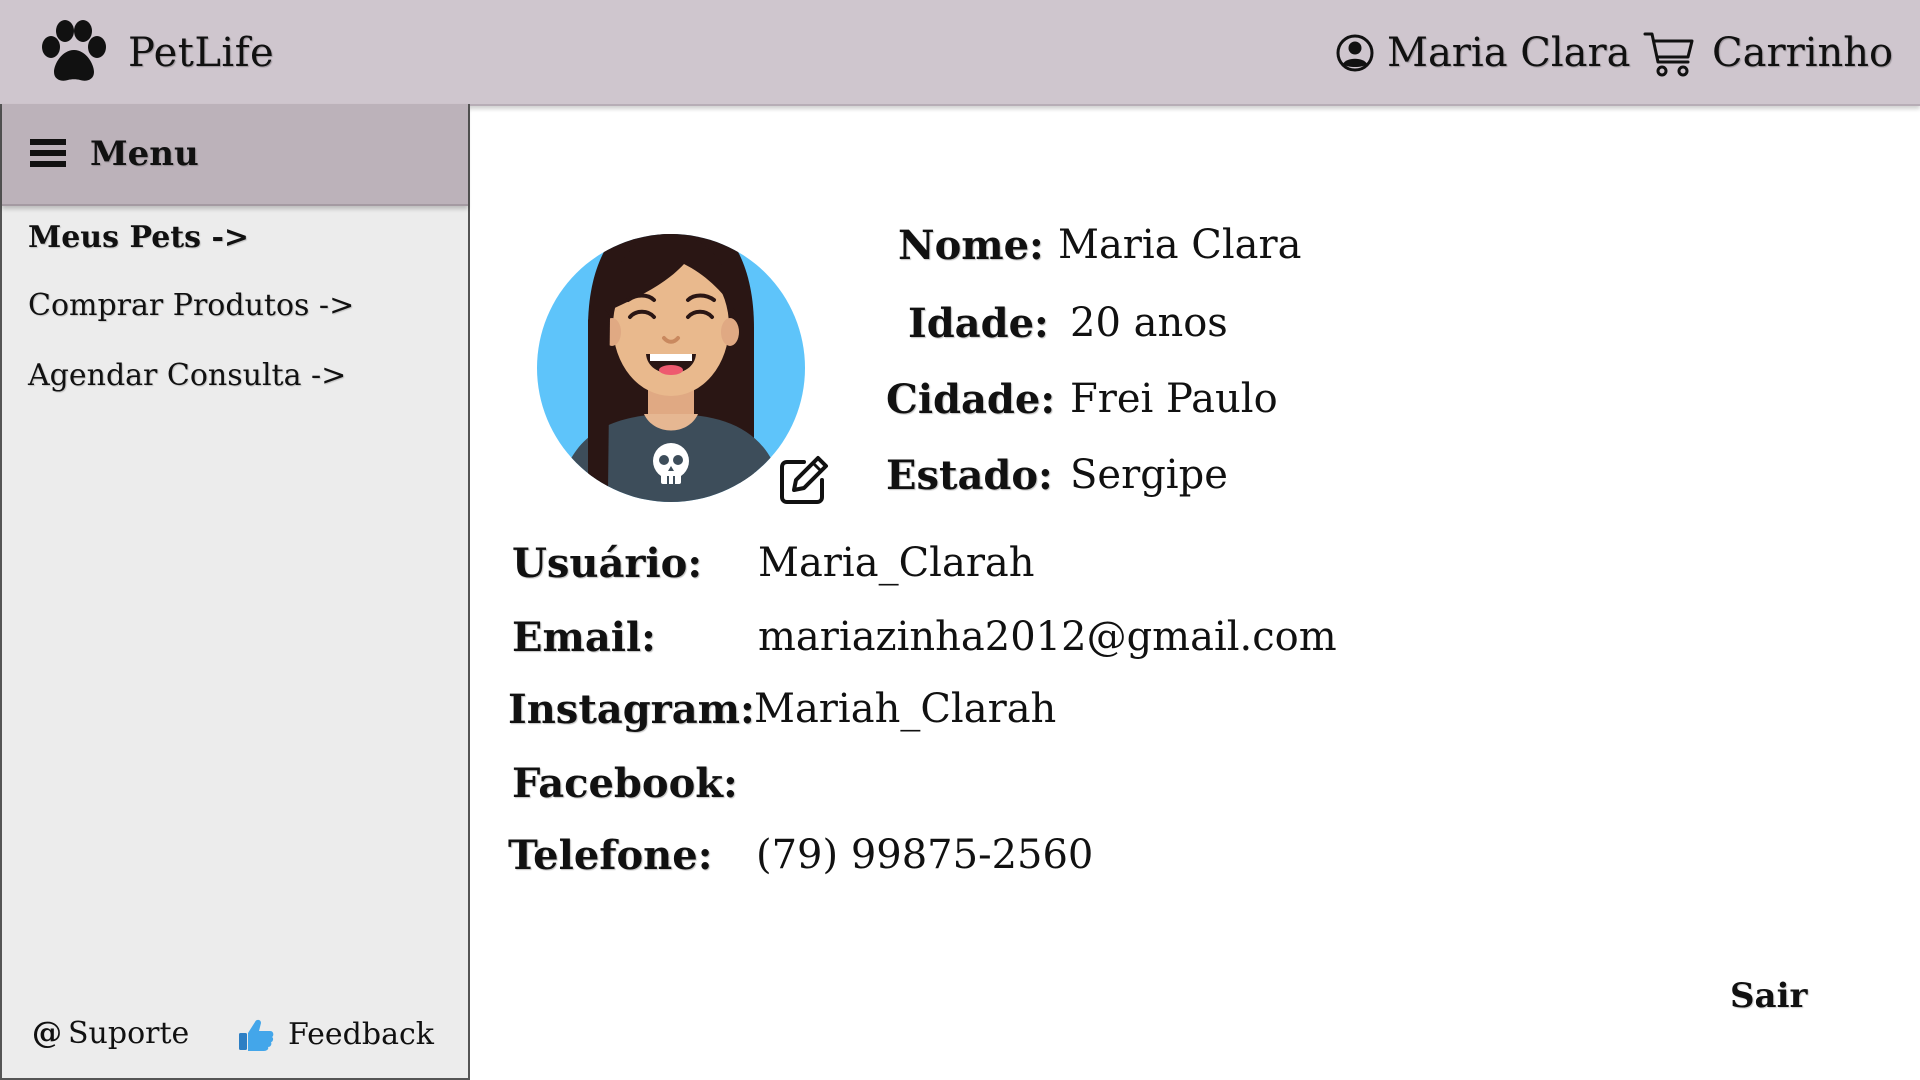  What do you see at coordinates (1149, 323) in the screenshot?
I see `idade-value: 20 anos` at bounding box center [1149, 323].